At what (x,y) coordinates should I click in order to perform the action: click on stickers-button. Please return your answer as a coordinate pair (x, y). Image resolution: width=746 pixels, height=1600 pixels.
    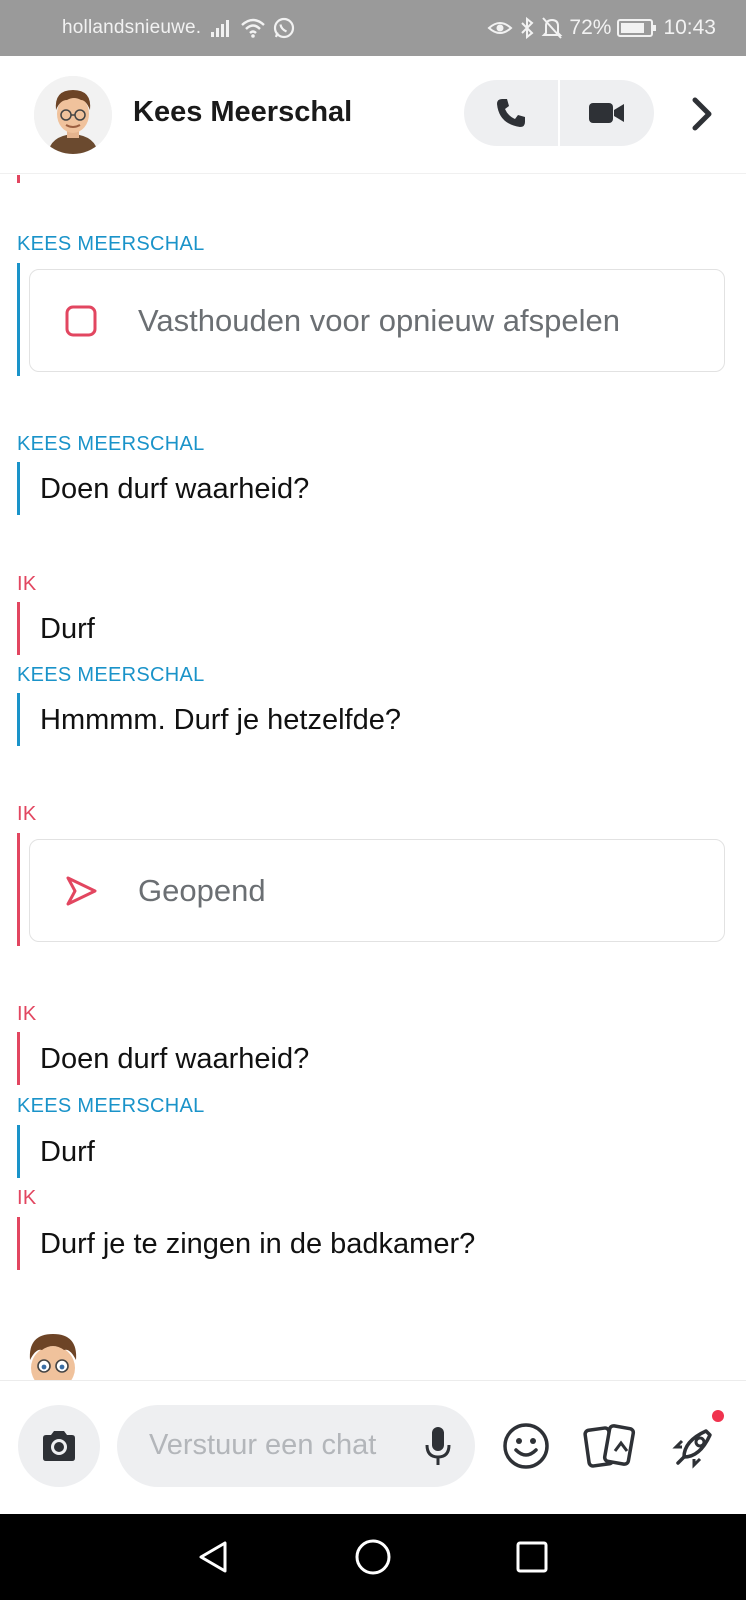
    Looking at the image, I should click on (610, 1446).